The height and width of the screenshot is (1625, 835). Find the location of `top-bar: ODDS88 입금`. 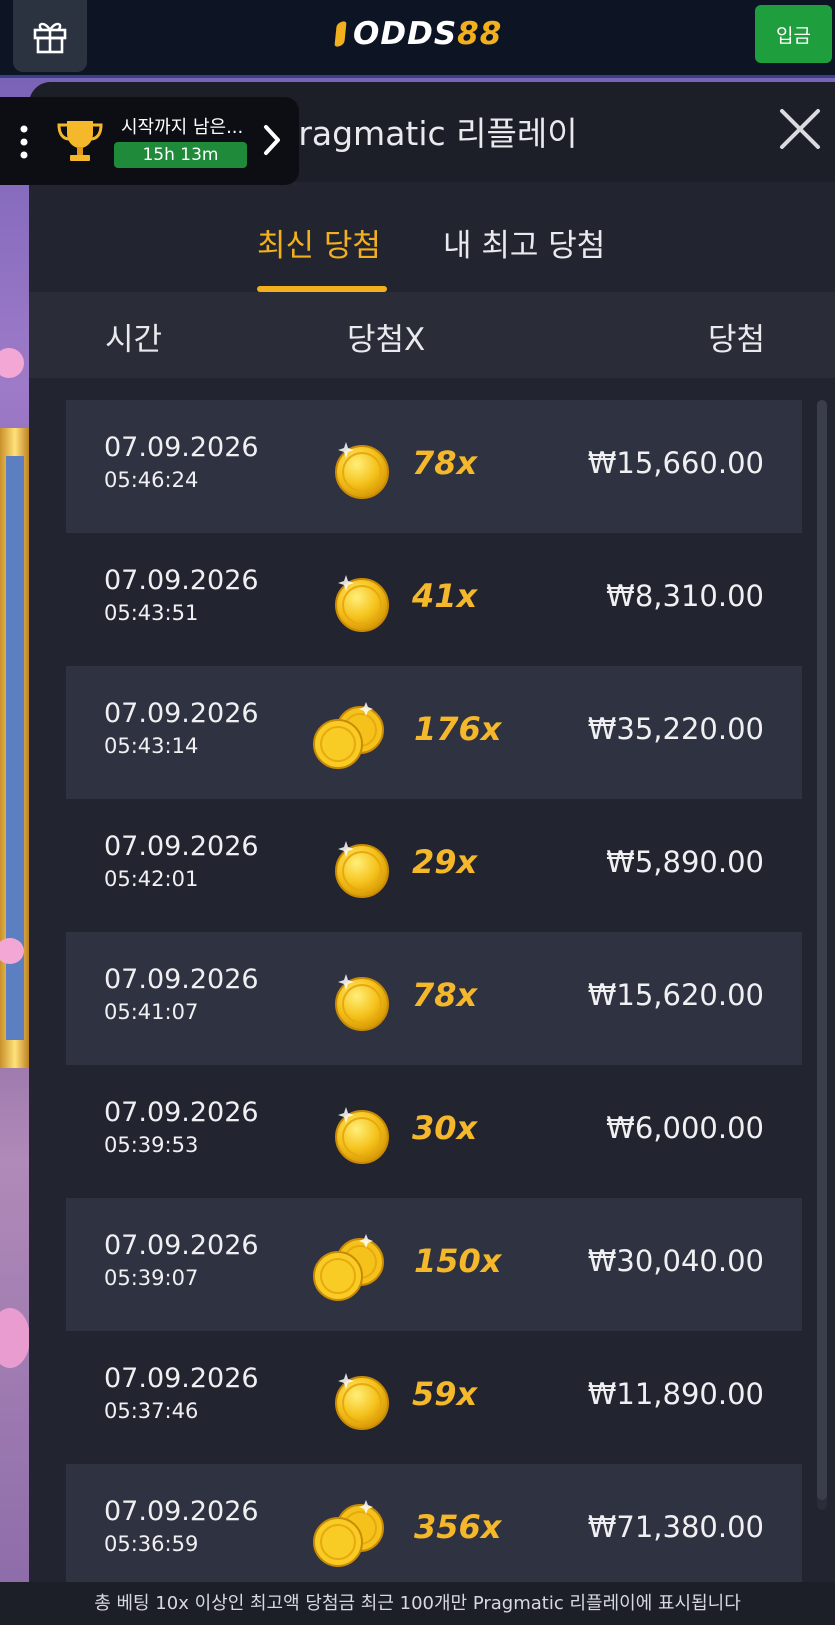

top-bar: ODDS88 입금 is located at coordinates (417, 39).